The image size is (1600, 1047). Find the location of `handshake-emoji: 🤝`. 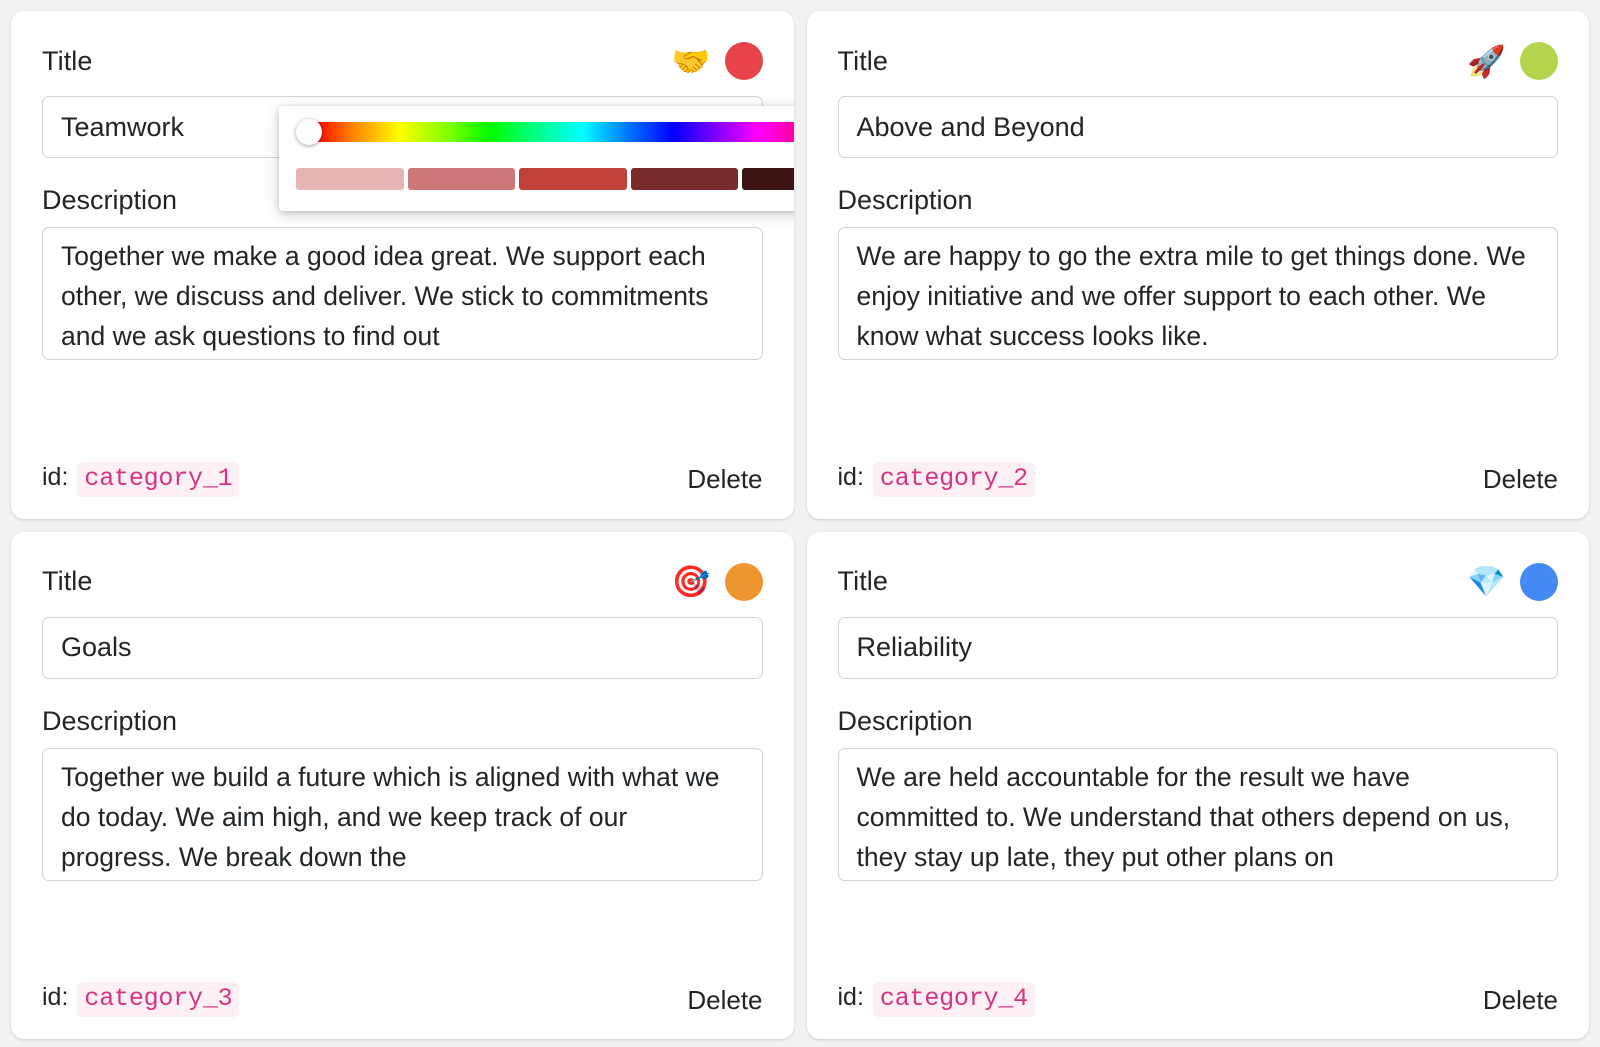

handshake-emoji: 🤝 is located at coordinates (691, 61).